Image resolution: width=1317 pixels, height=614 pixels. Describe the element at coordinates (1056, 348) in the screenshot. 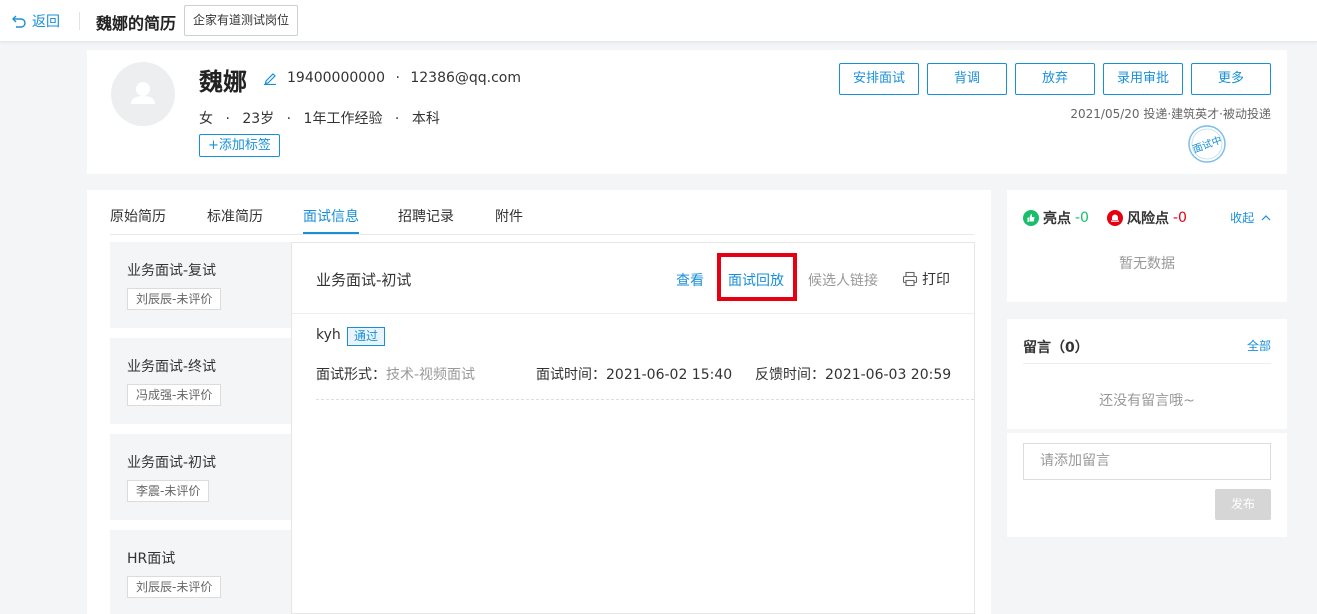

I see `messages-title: 留言（0）` at that location.